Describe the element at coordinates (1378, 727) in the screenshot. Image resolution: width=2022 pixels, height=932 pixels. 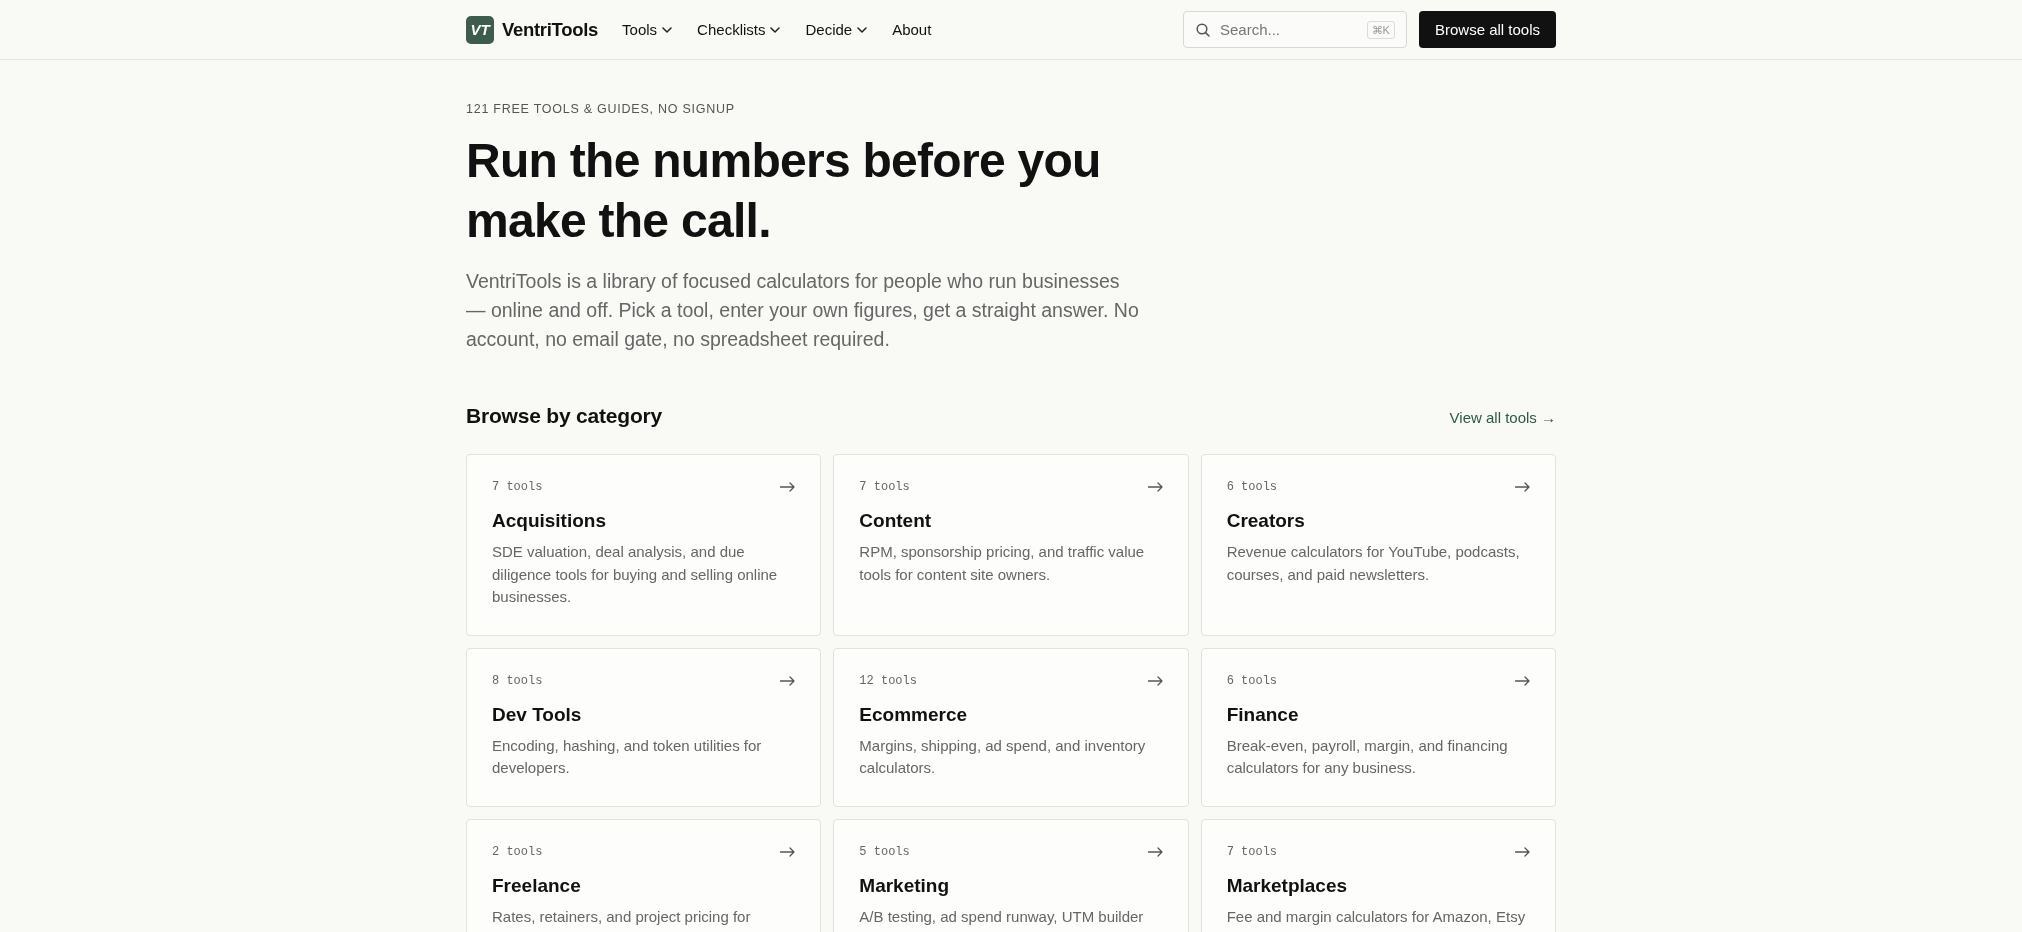
I see `category-card: 6 tools Finance Break-even, payroll, margin, and financing calculators for any business.` at that location.